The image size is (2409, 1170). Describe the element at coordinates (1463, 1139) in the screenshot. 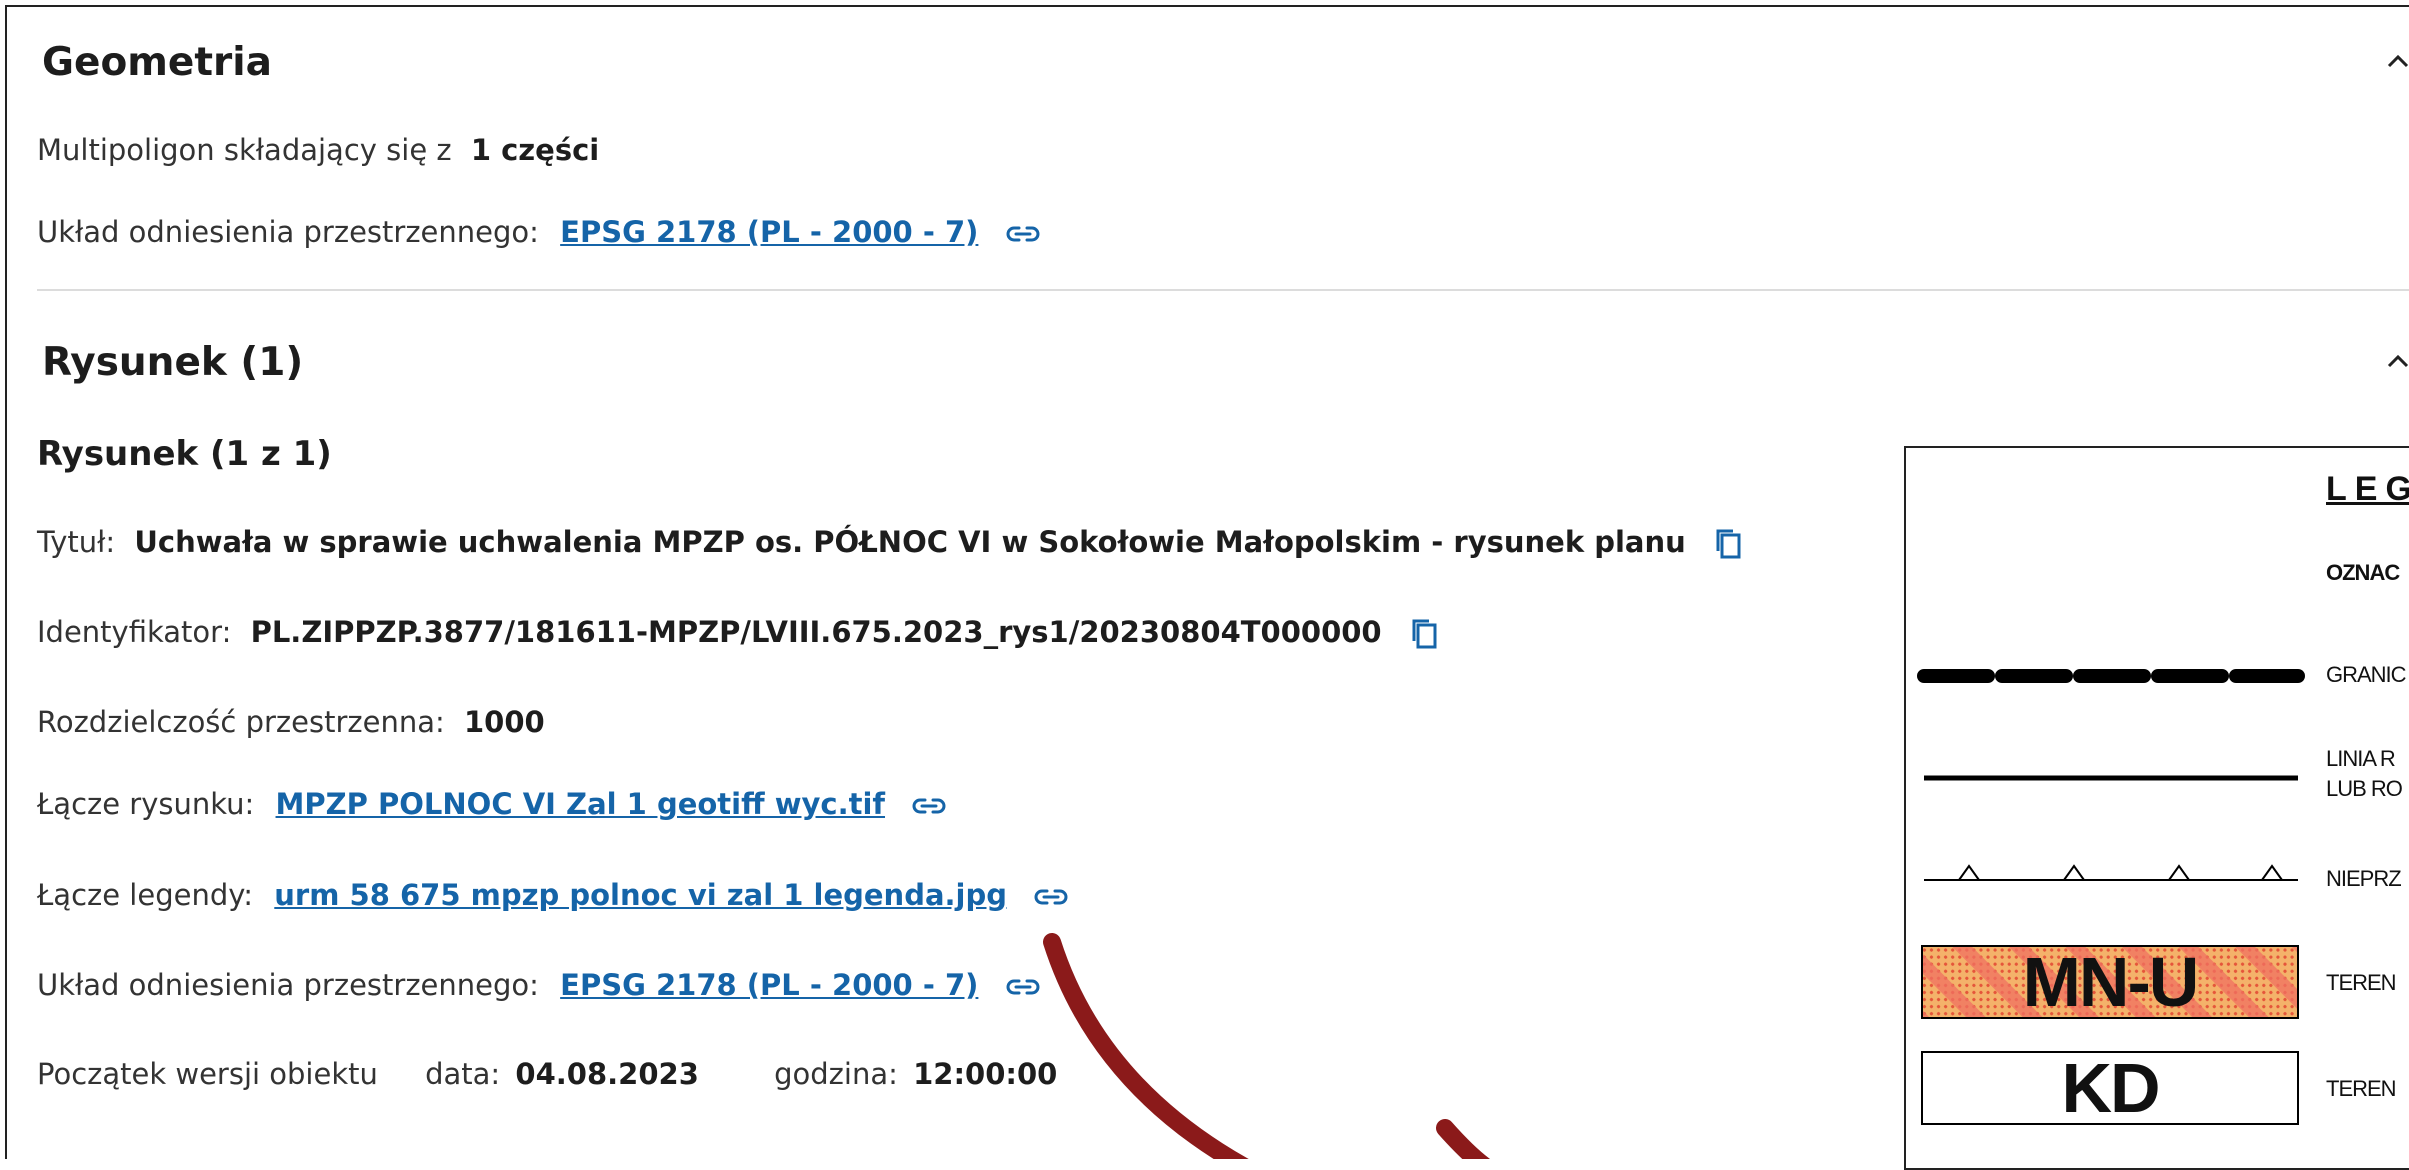

I see `annotation-arrow-right` at that location.